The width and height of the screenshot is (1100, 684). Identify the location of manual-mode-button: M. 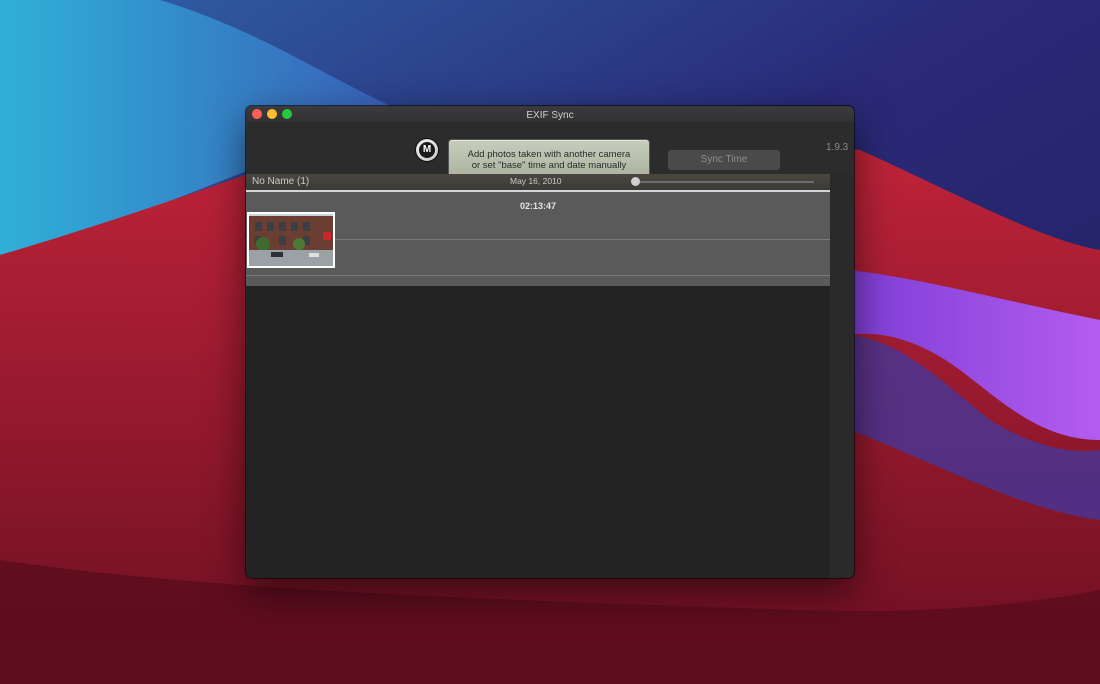
(427, 150).